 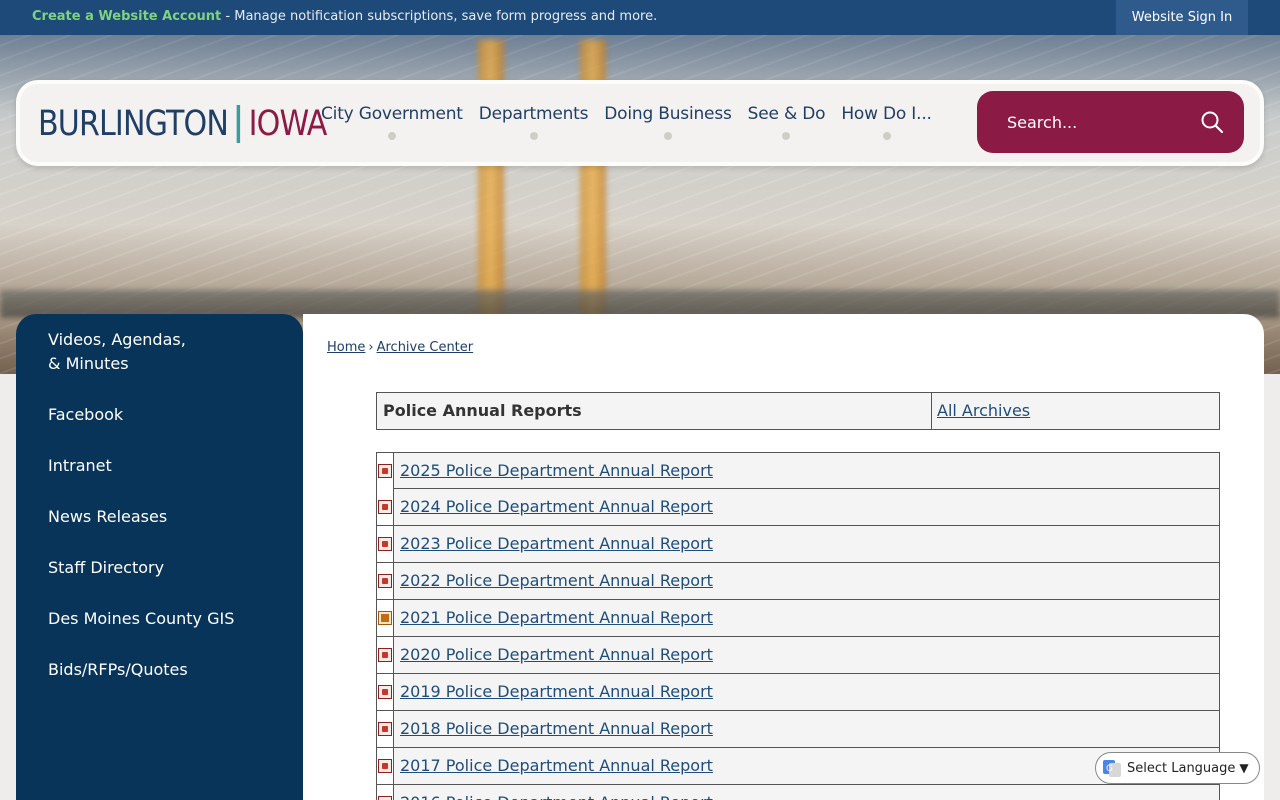 I want to click on archive-link: 2025 Police Department Annual Report, so click(x=556, y=471).